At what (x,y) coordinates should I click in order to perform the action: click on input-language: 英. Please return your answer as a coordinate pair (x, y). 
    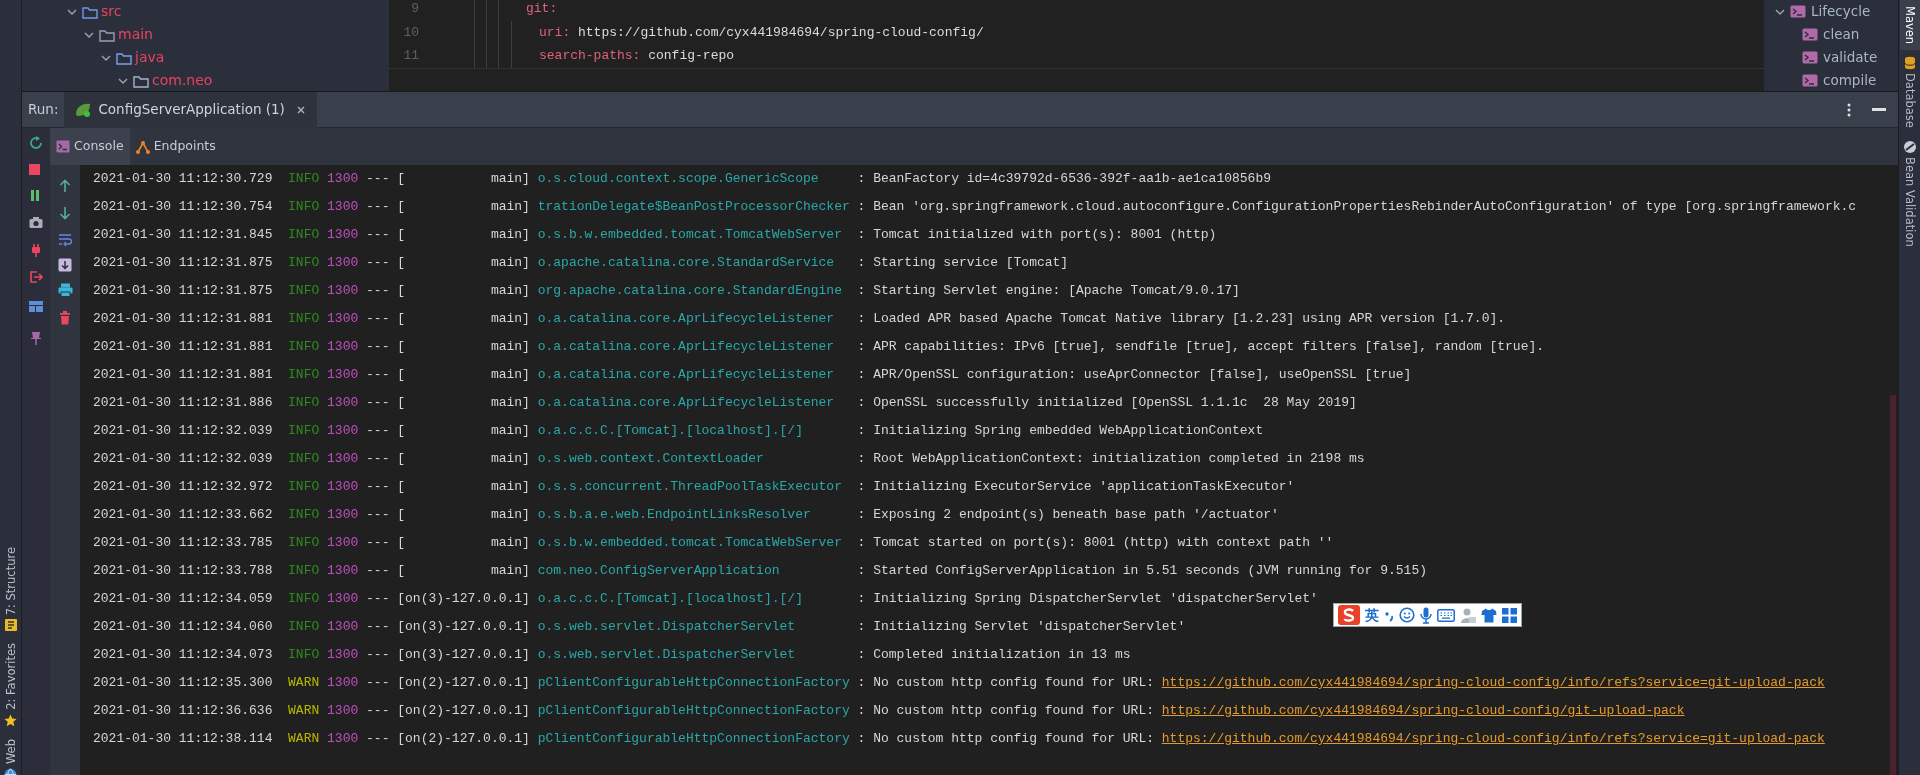
    Looking at the image, I should click on (1372, 615).